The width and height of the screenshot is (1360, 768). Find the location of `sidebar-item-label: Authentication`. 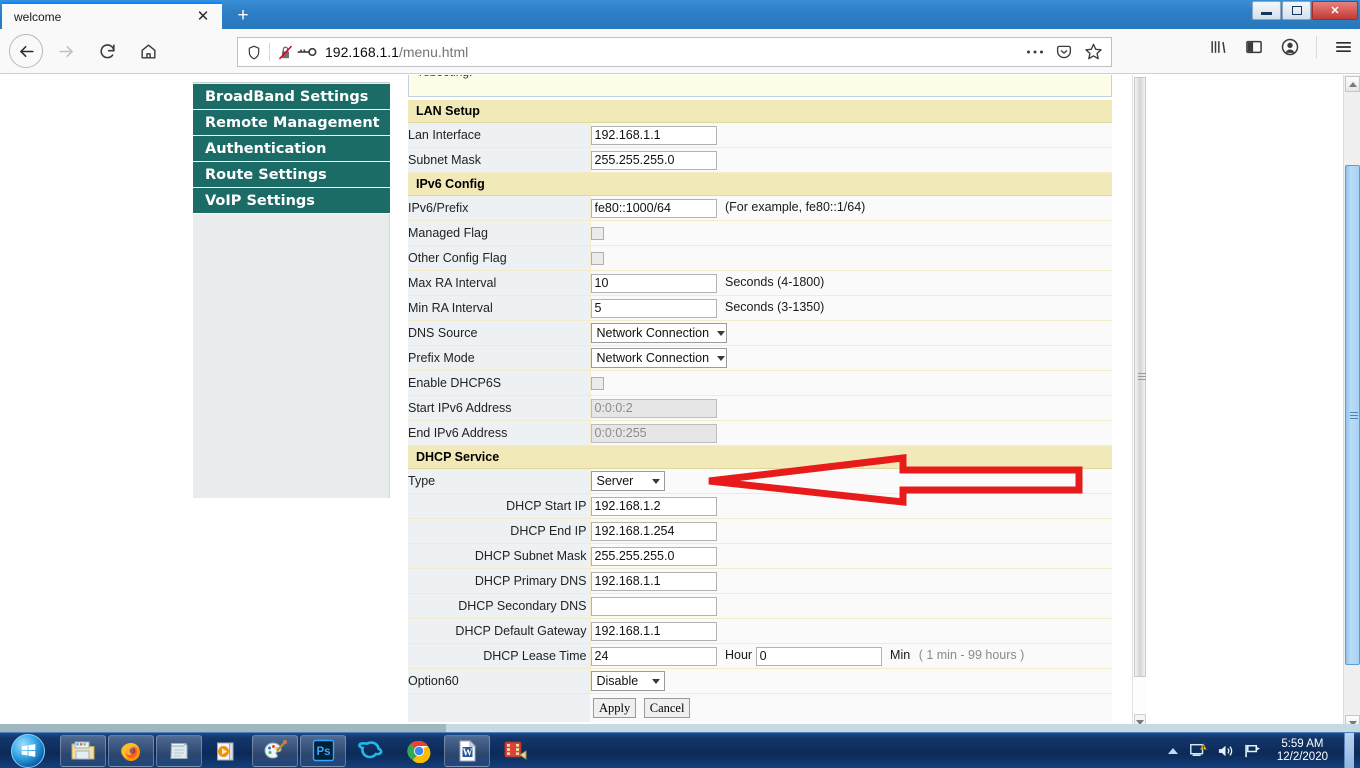

sidebar-item-label: Authentication is located at coordinates (266, 149).